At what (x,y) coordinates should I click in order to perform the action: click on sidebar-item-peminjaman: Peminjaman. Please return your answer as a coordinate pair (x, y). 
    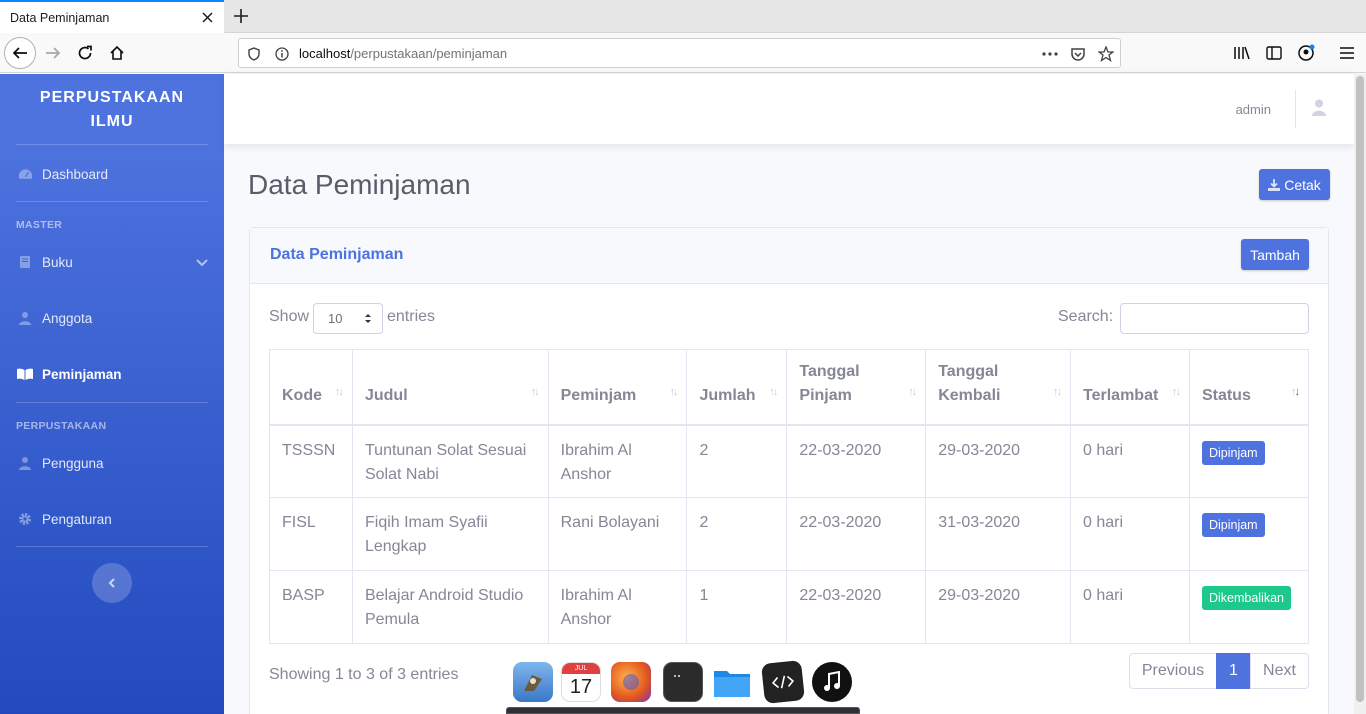
    Looking at the image, I should click on (112, 374).